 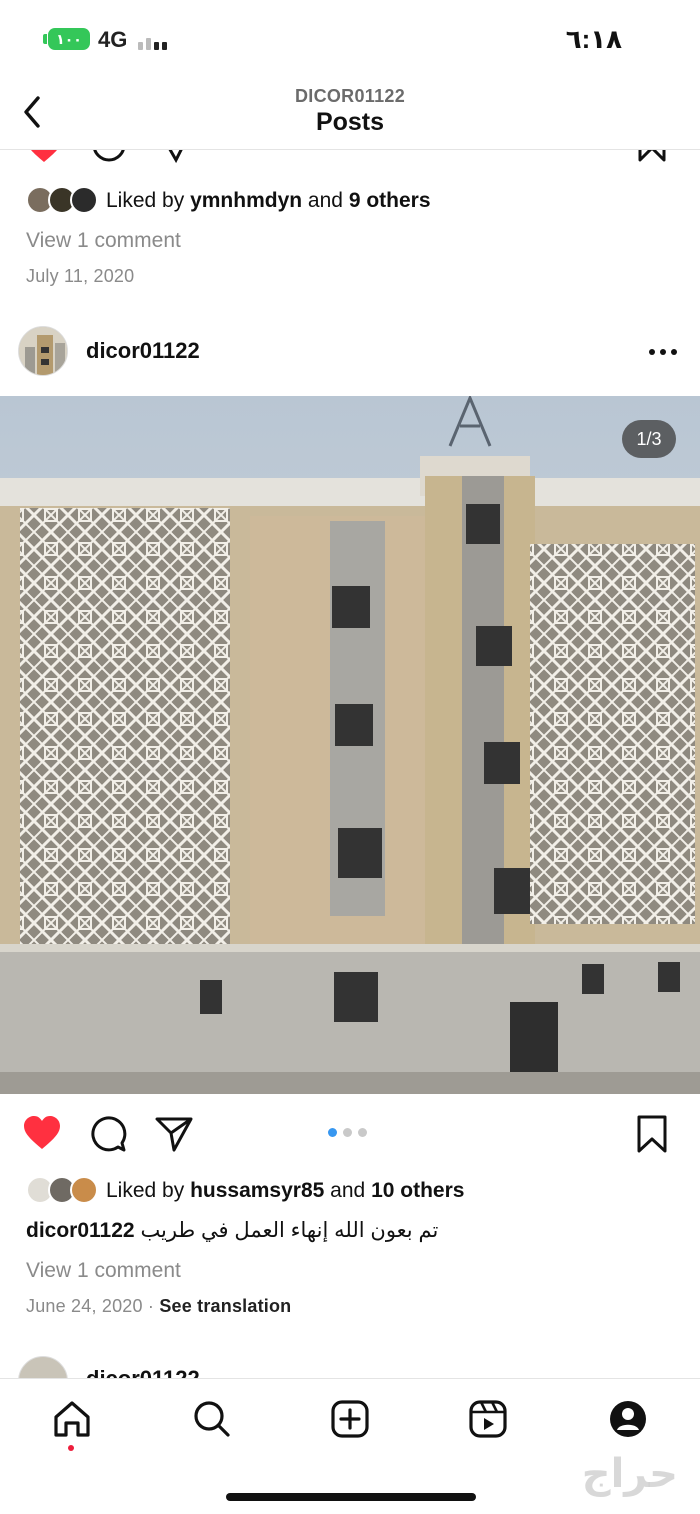 I want to click on comment-button, so click(x=108, y=1134).